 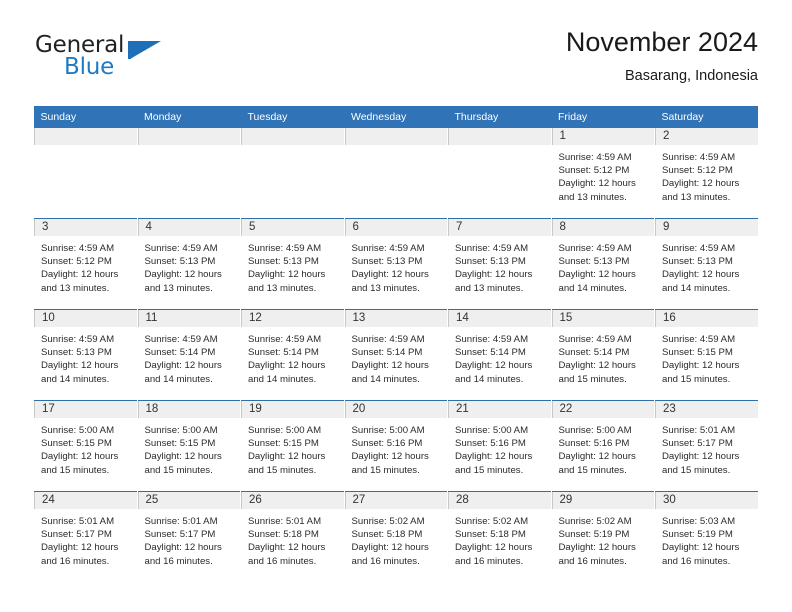 I want to click on day-number: 8, so click(x=602, y=227).